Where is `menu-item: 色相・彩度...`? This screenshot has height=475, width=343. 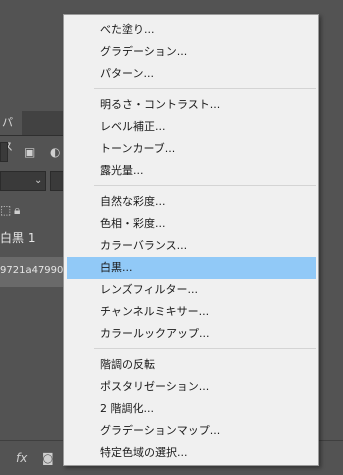
menu-item: 色相・彩度... is located at coordinates (191, 224).